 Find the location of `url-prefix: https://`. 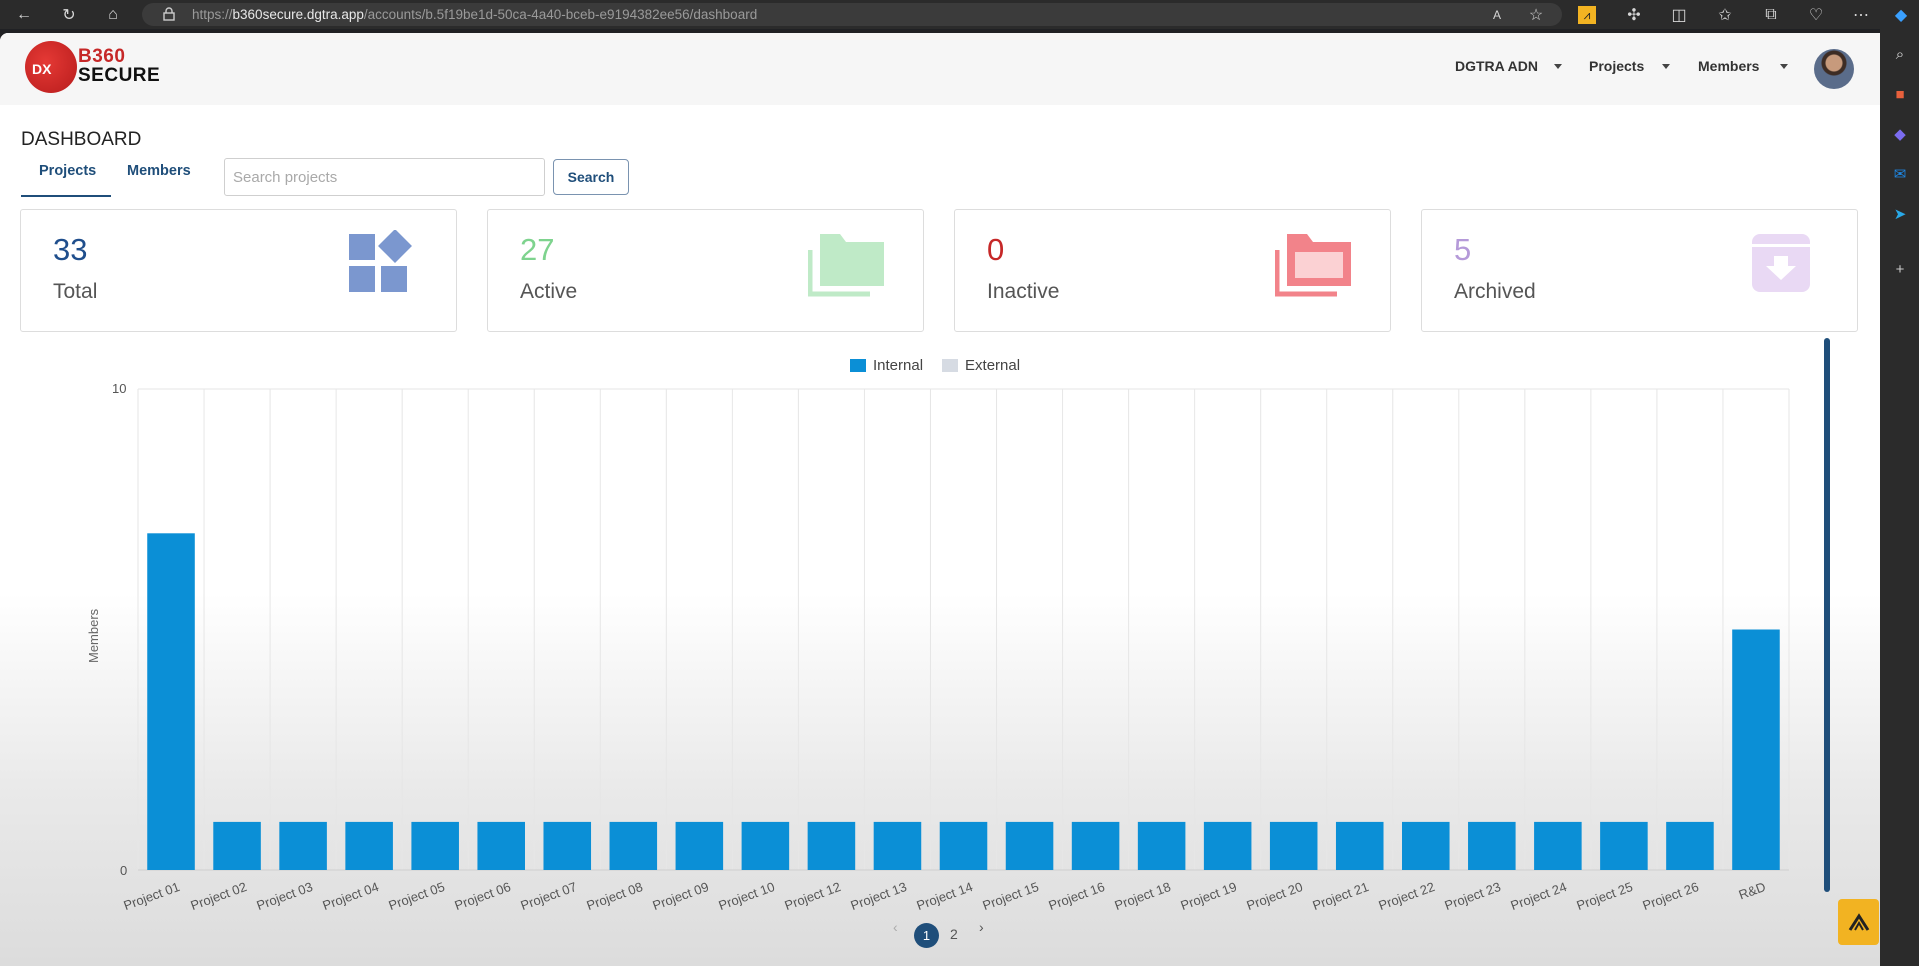

url-prefix: https:// is located at coordinates (212, 14).